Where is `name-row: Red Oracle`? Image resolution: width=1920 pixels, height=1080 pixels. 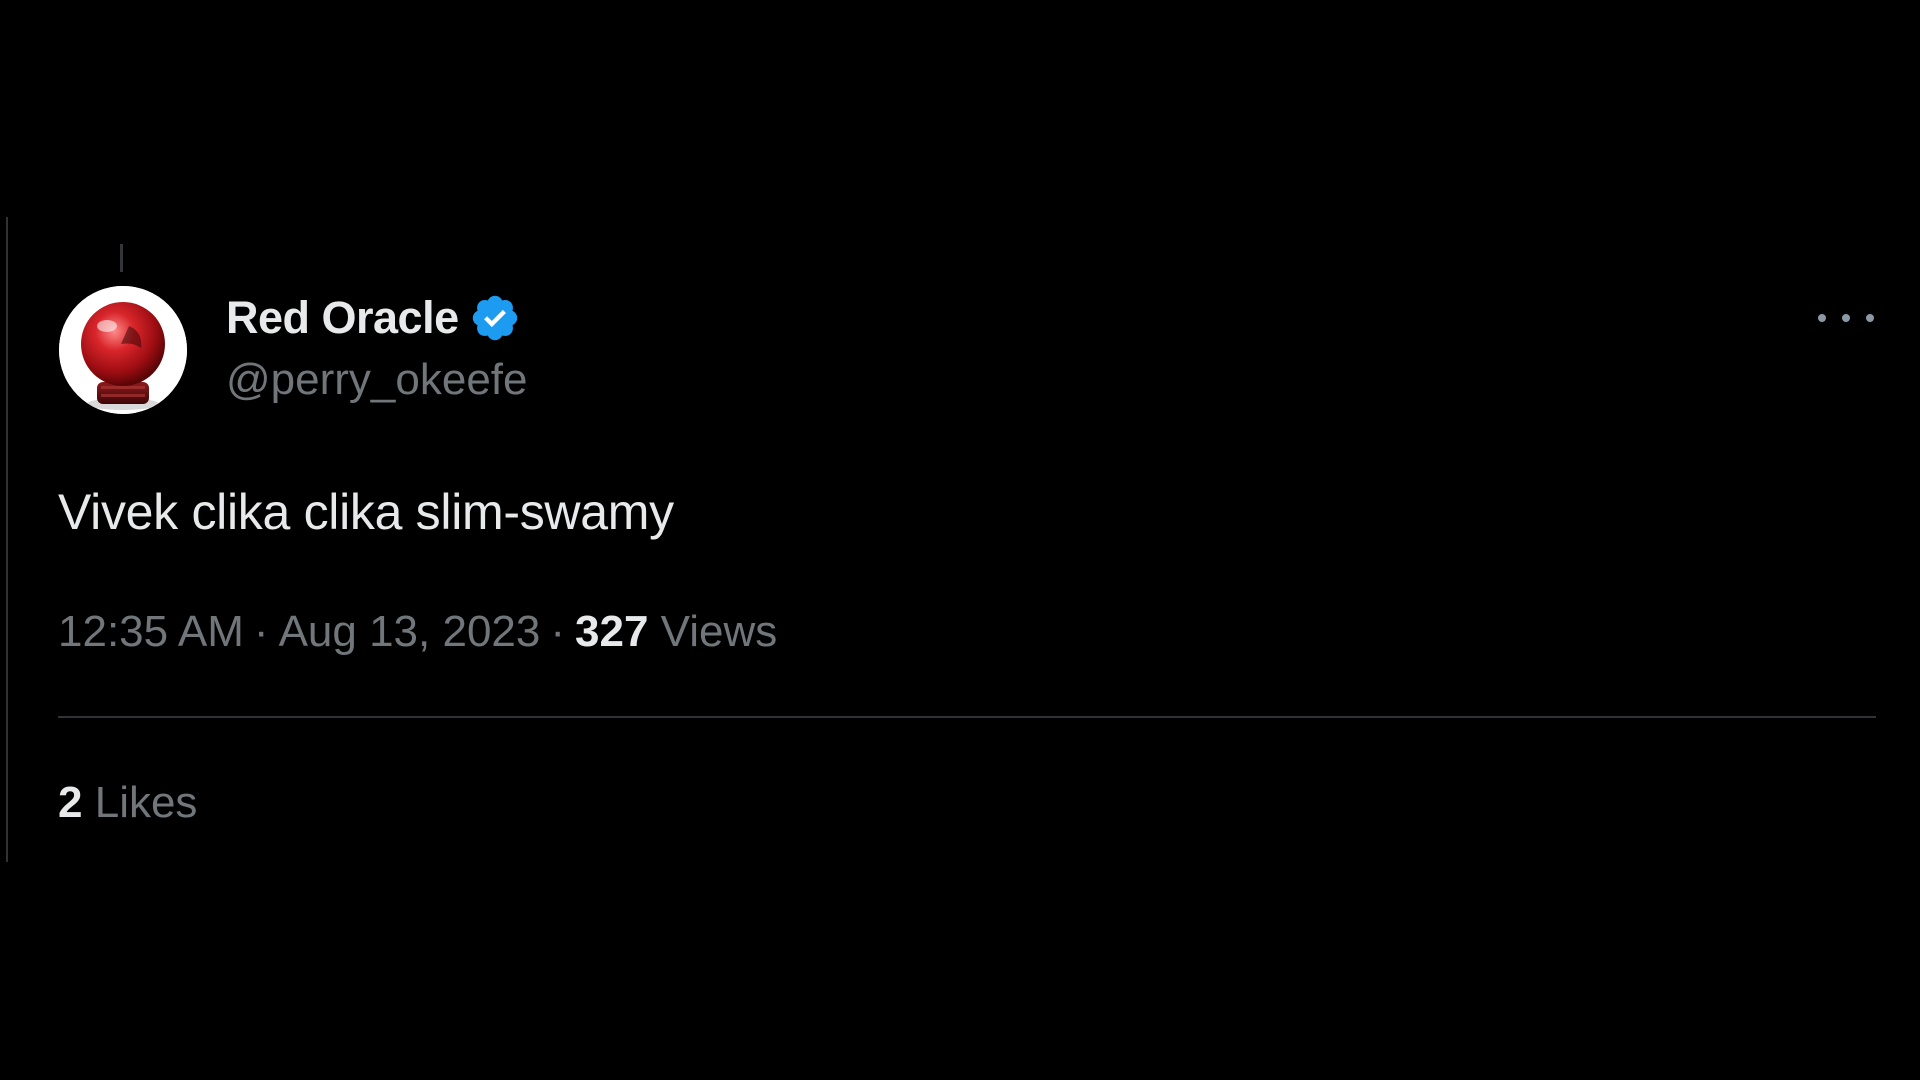 name-row: Red Oracle is located at coordinates (377, 318).